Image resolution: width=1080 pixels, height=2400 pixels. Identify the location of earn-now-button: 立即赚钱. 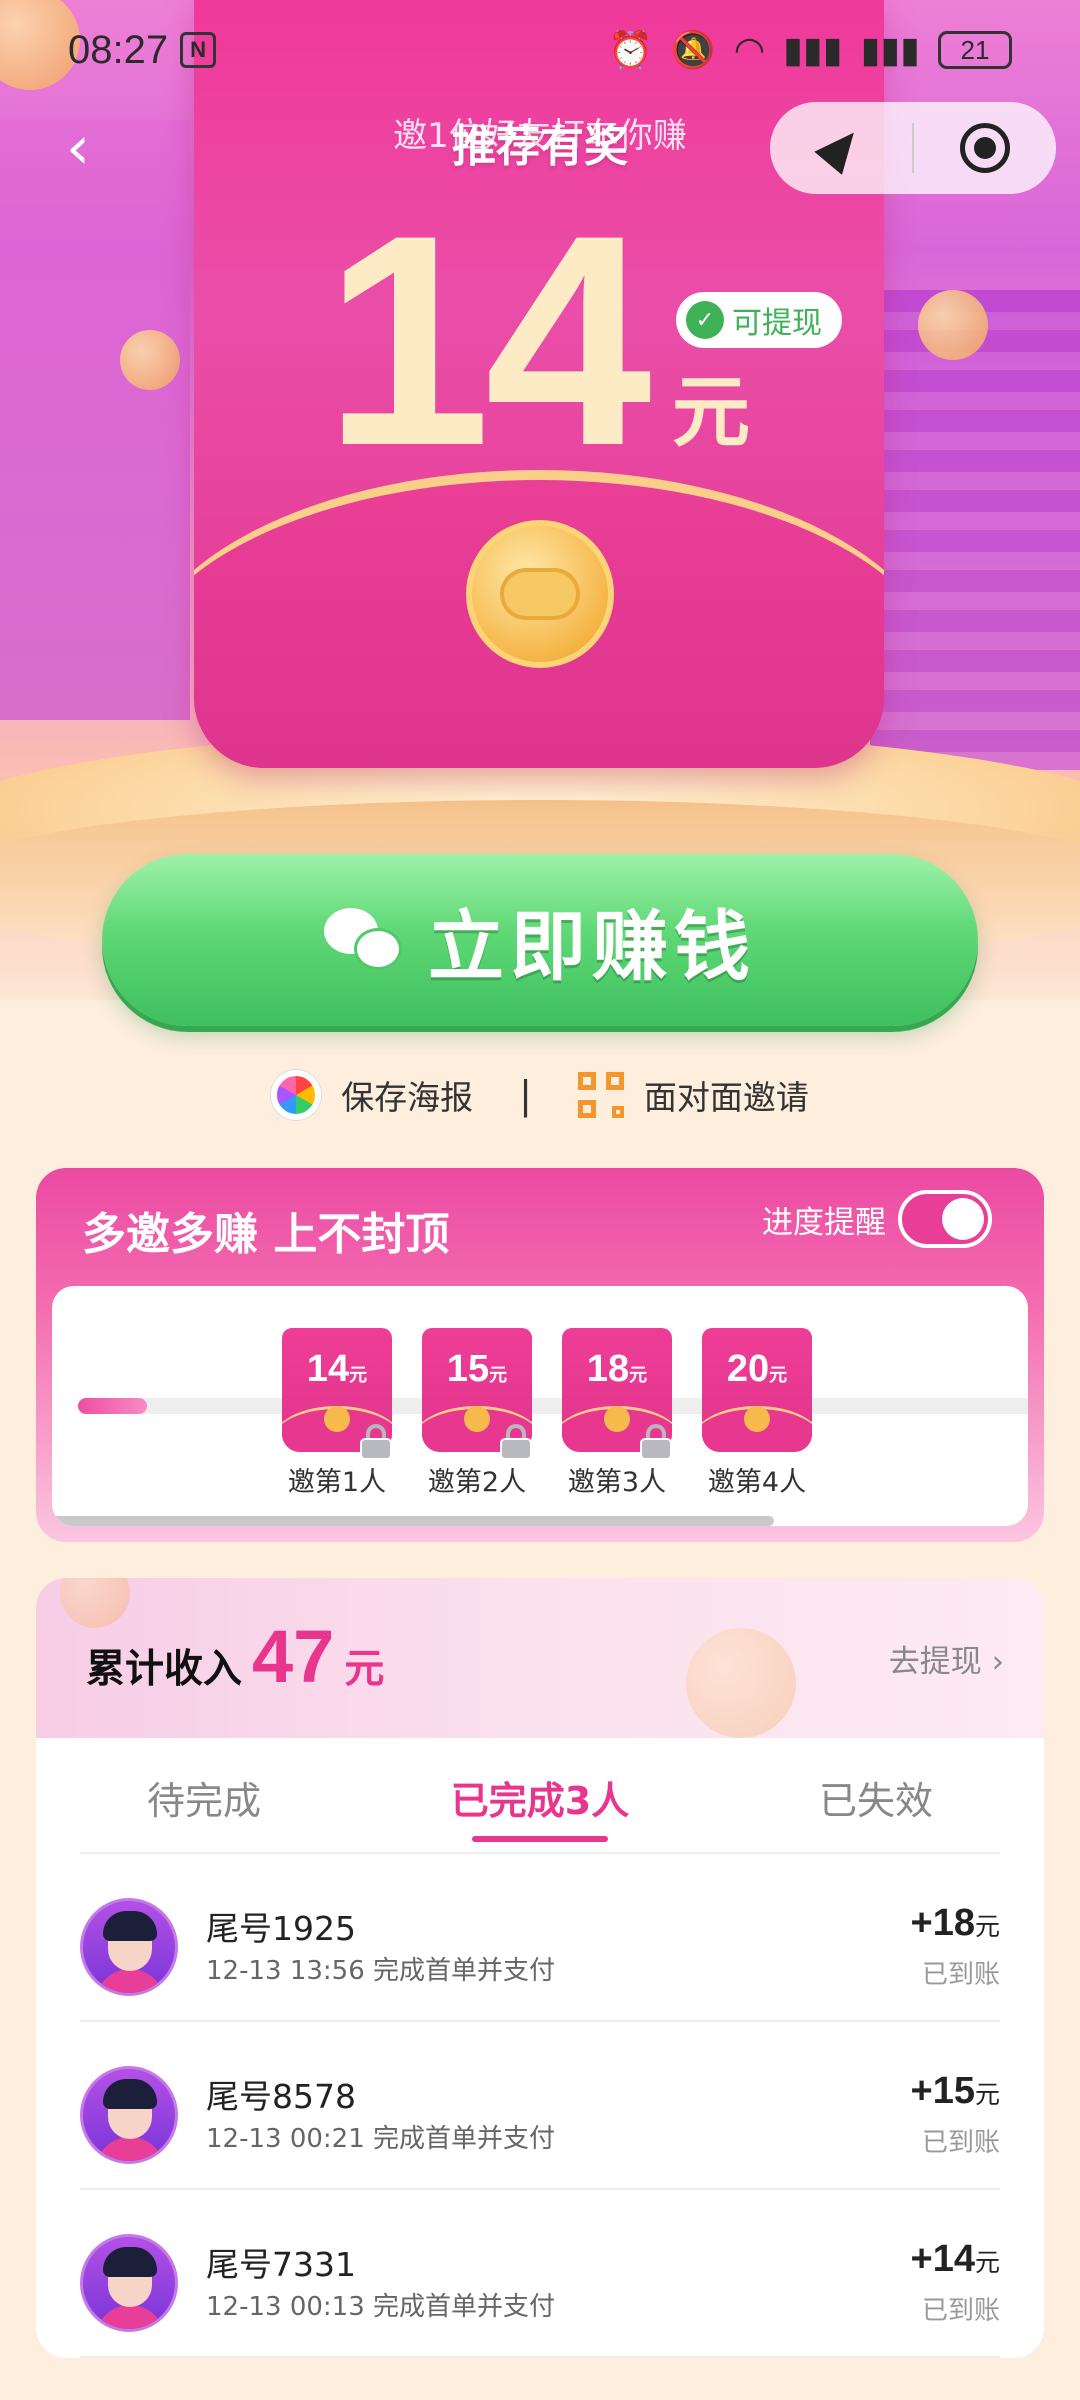
(540, 940).